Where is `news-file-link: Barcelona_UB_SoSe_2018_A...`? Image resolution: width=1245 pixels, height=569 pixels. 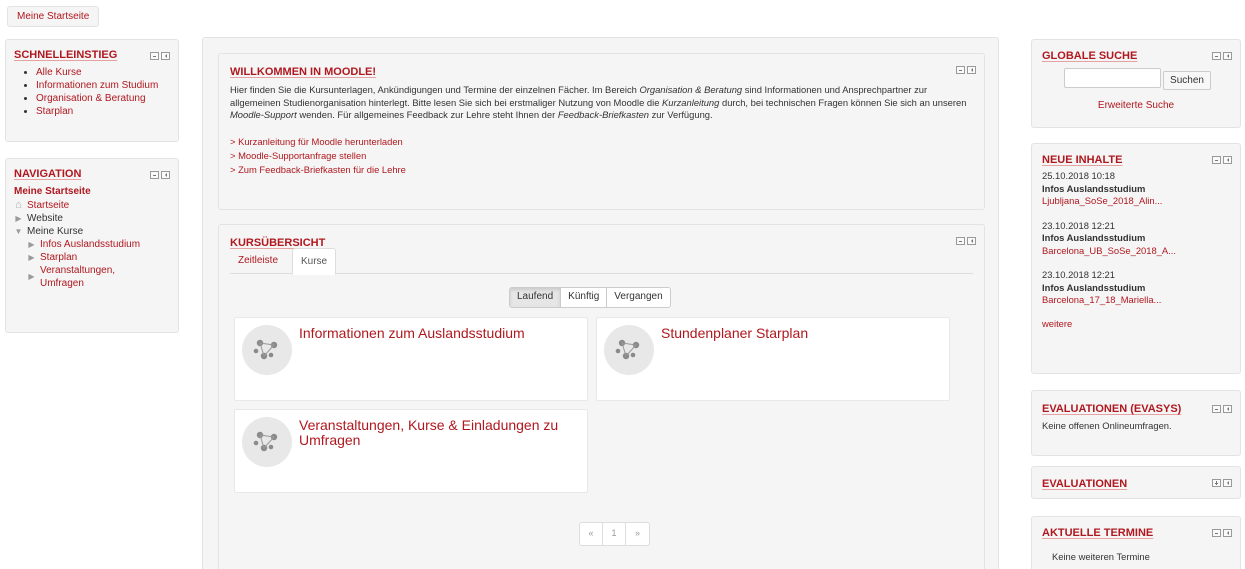 news-file-link: Barcelona_UB_SoSe_2018_A... is located at coordinates (1136, 251).